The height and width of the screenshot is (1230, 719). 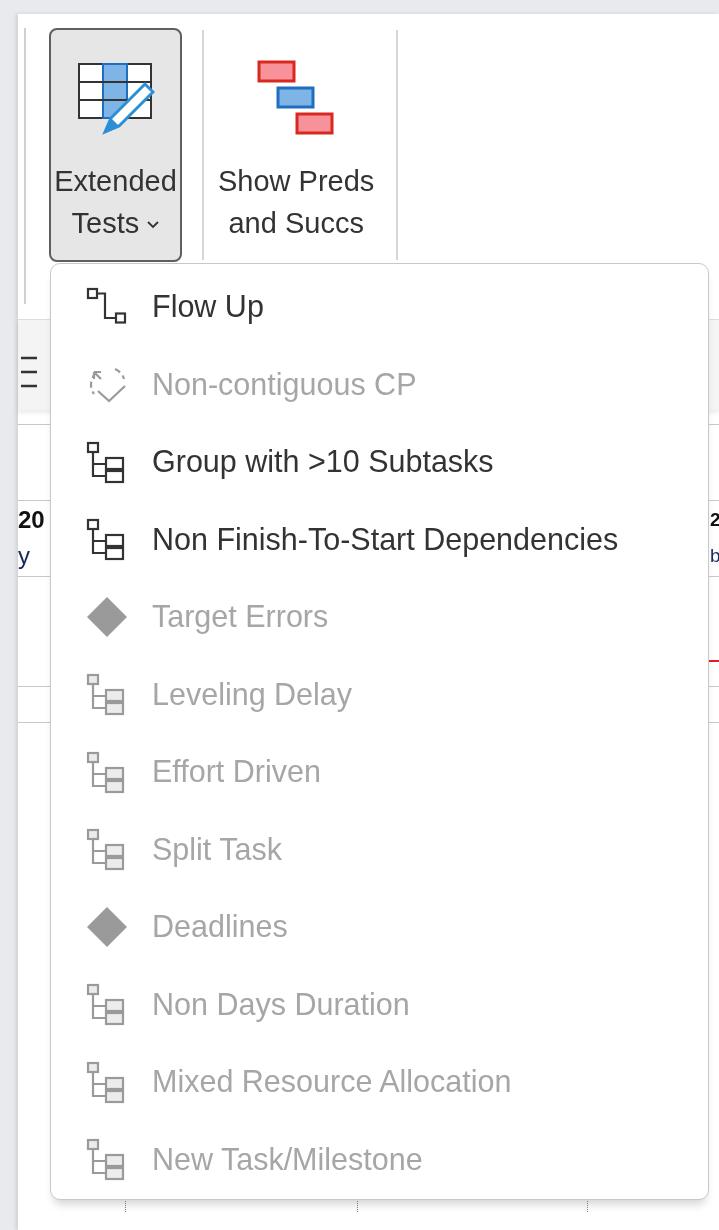 What do you see at coordinates (296, 145) in the screenshot?
I see `ribbon-button: Show Preds and Succs` at bounding box center [296, 145].